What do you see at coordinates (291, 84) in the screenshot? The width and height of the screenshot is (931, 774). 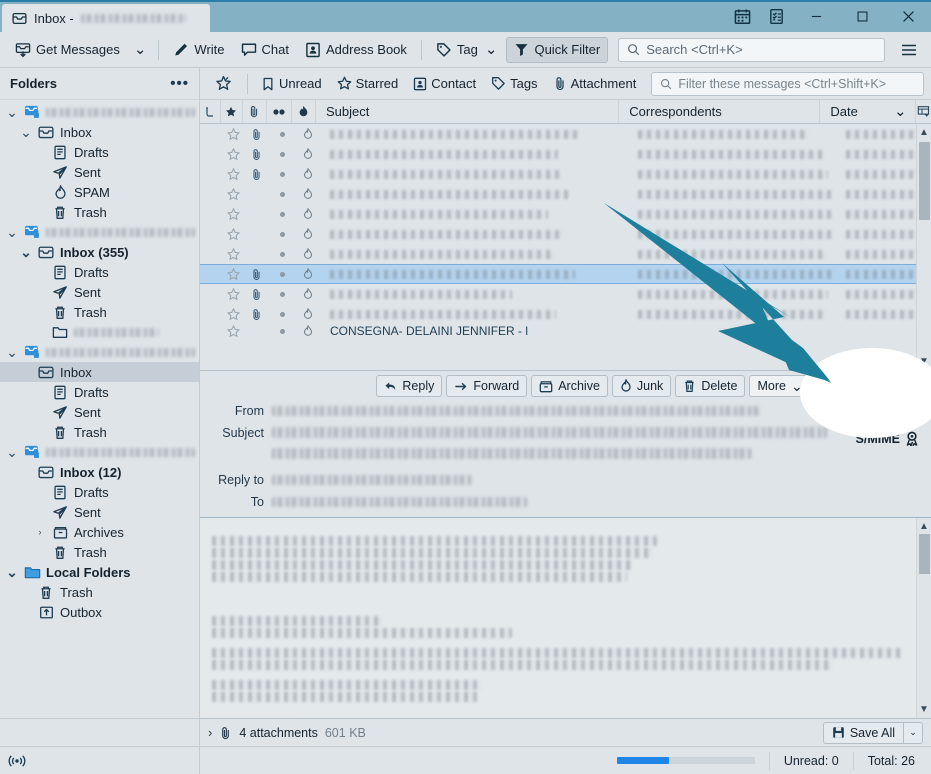 I see `filter-unread-button: Unread` at bounding box center [291, 84].